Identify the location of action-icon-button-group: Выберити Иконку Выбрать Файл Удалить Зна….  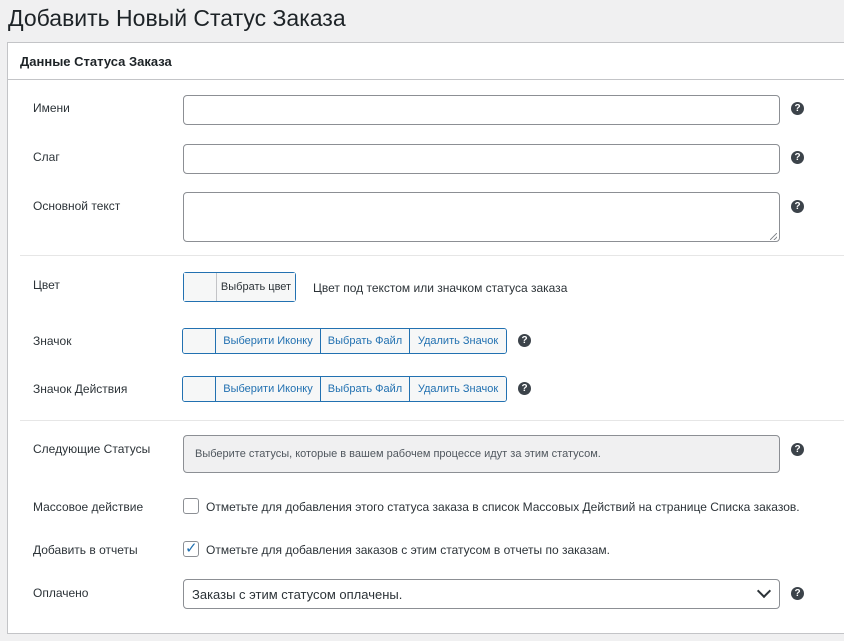
(344, 389).